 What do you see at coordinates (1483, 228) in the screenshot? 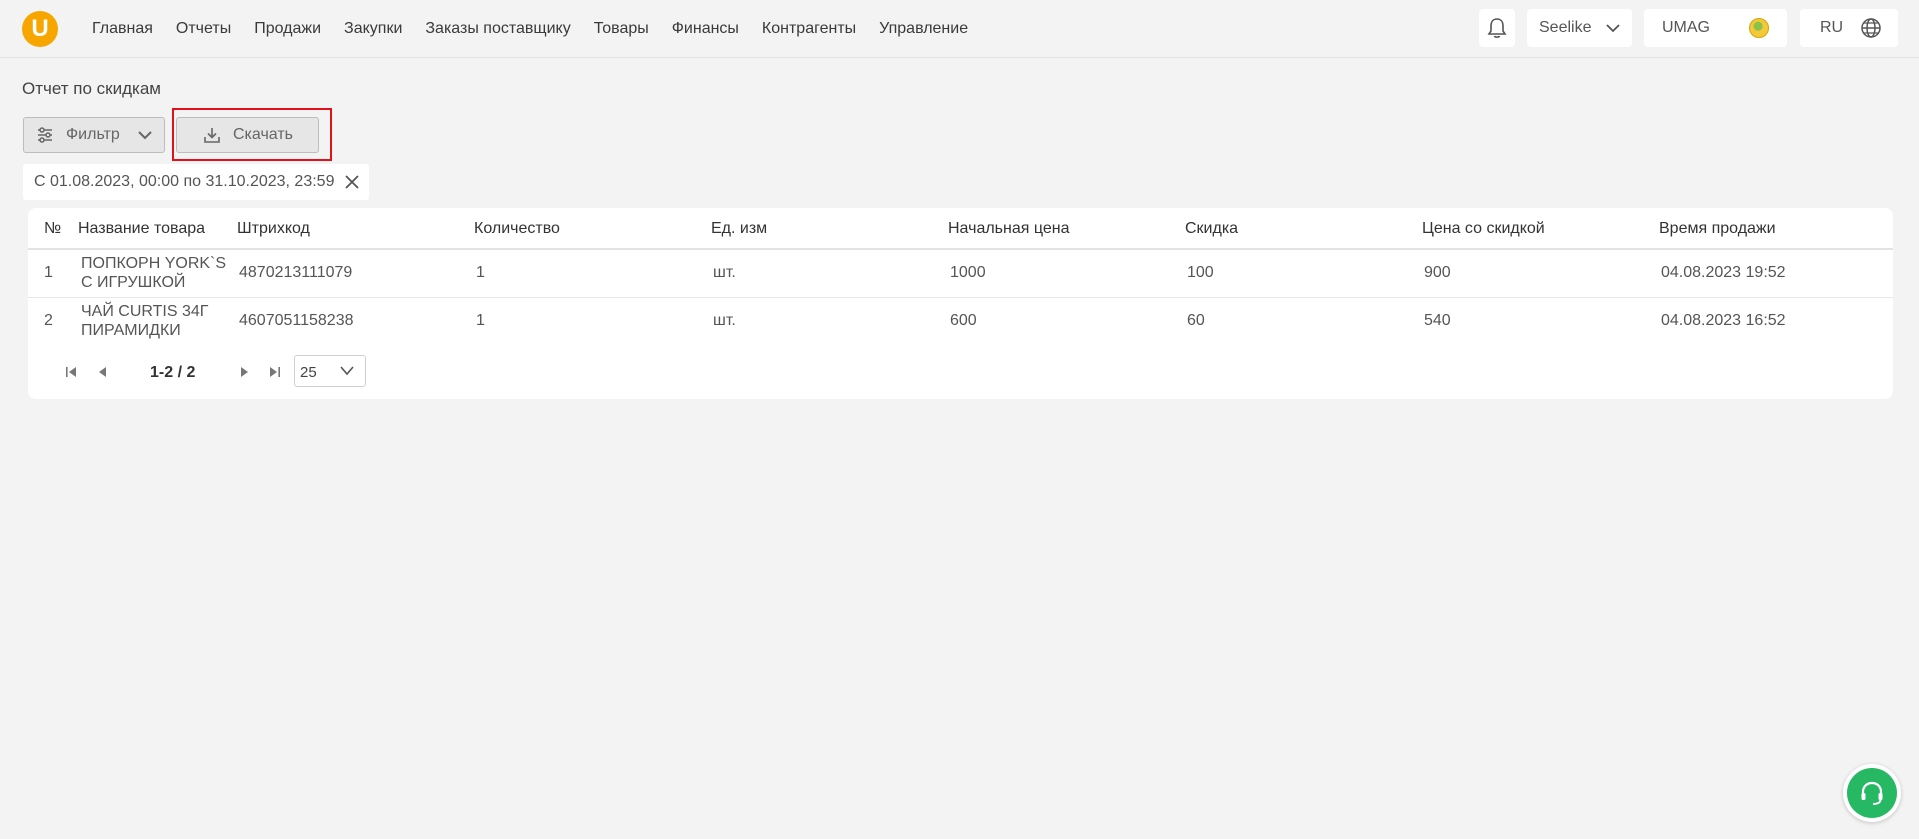
I see `column-header-final-price: Цена со скидкой` at bounding box center [1483, 228].